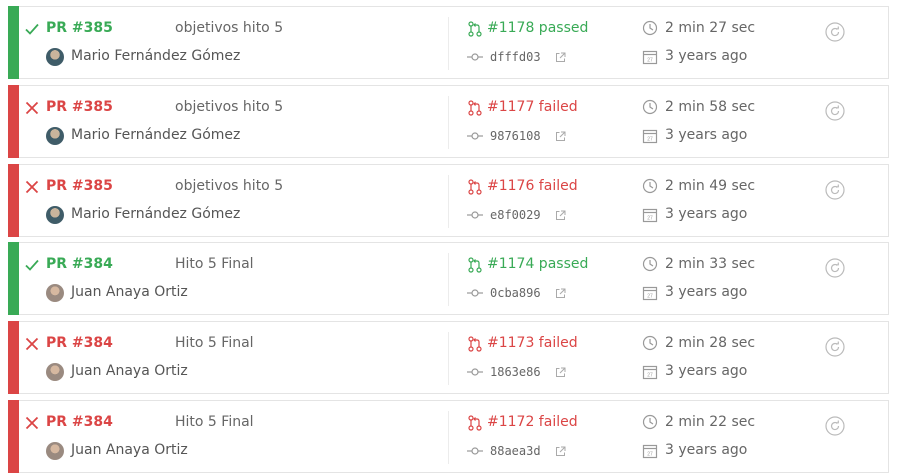 This screenshot has height=473, width=898. What do you see at coordinates (710, 422) in the screenshot?
I see `build-duration: 2 min 22 sec` at bounding box center [710, 422].